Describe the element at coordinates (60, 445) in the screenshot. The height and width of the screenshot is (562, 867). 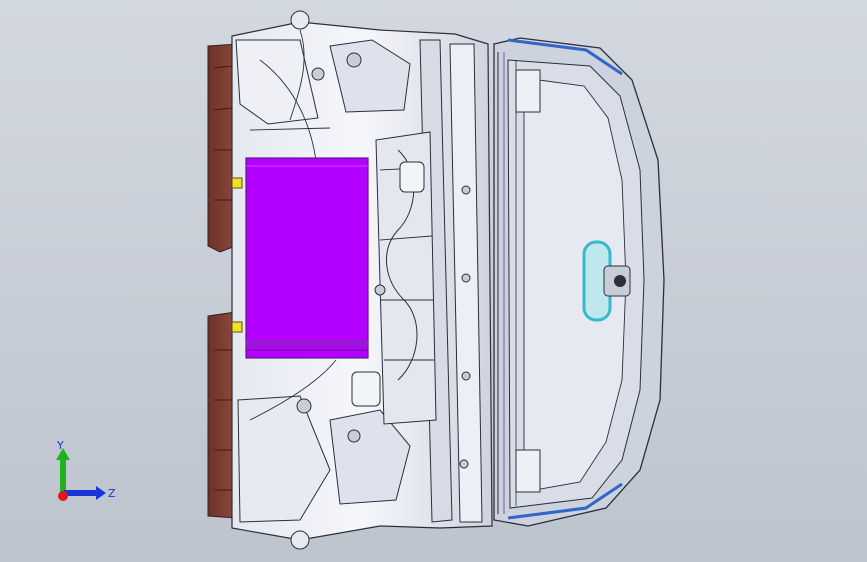
I see `y-axis-label: Y` at that location.